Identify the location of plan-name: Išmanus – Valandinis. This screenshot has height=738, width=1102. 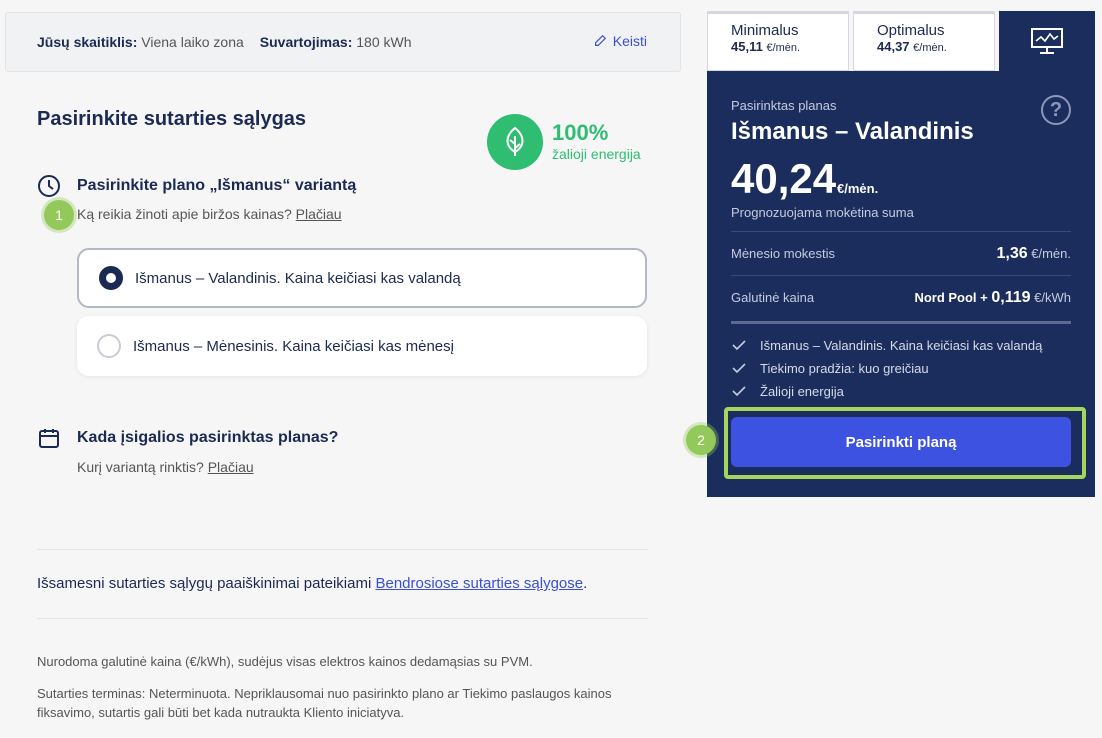
(852, 131).